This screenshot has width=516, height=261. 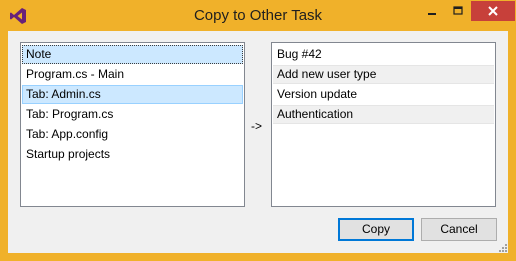 What do you see at coordinates (132, 94) in the screenshot?
I see `source-item-admin: Tab: Admin.cs` at bounding box center [132, 94].